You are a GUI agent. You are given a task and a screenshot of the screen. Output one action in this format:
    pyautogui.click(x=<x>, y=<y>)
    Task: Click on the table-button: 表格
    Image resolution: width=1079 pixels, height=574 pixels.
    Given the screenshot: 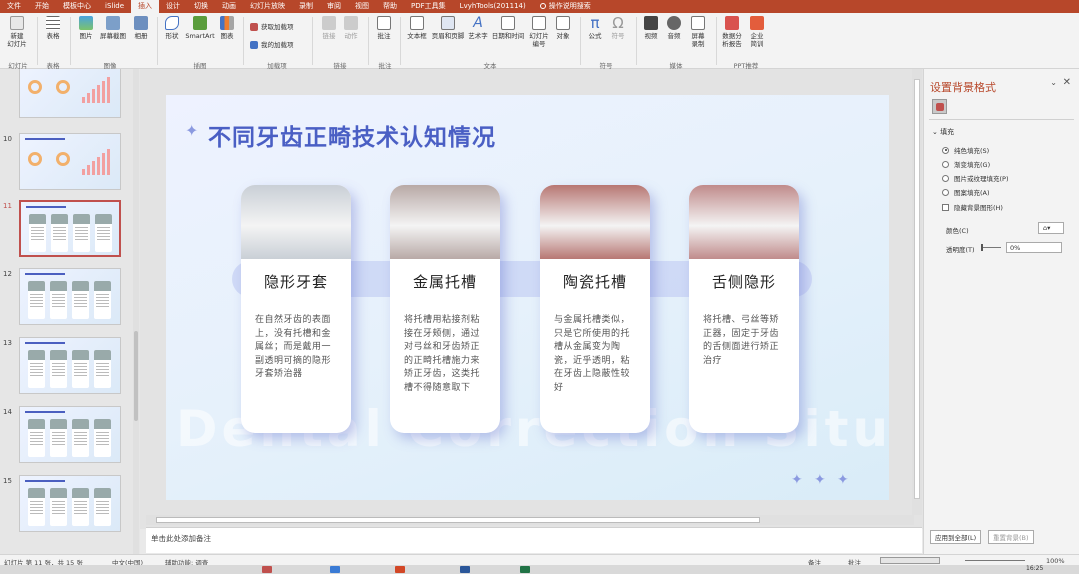 What is the action you would take?
    pyautogui.click(x=53, y=28)
    